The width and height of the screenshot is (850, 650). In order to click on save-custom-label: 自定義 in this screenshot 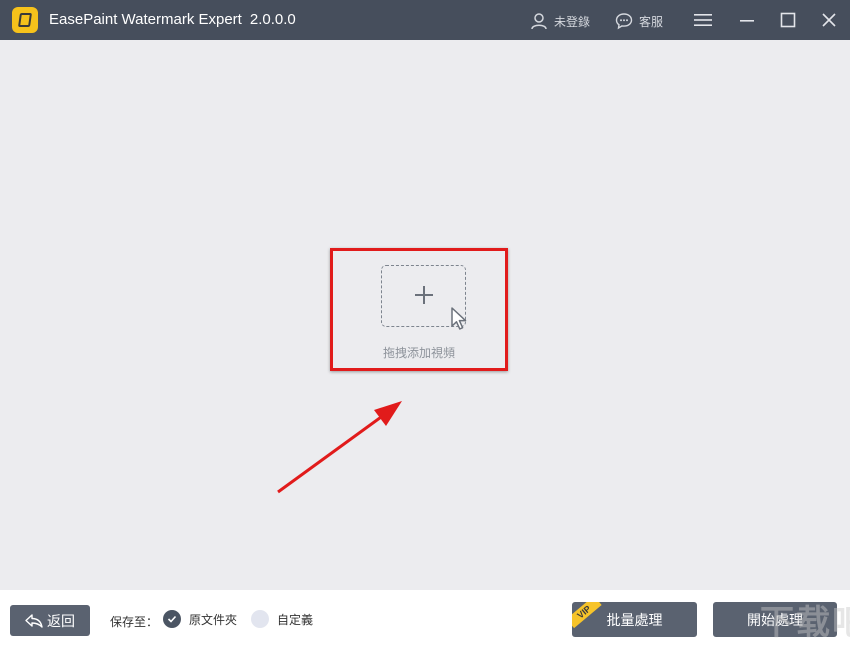, I will do `click(295, 619)`.